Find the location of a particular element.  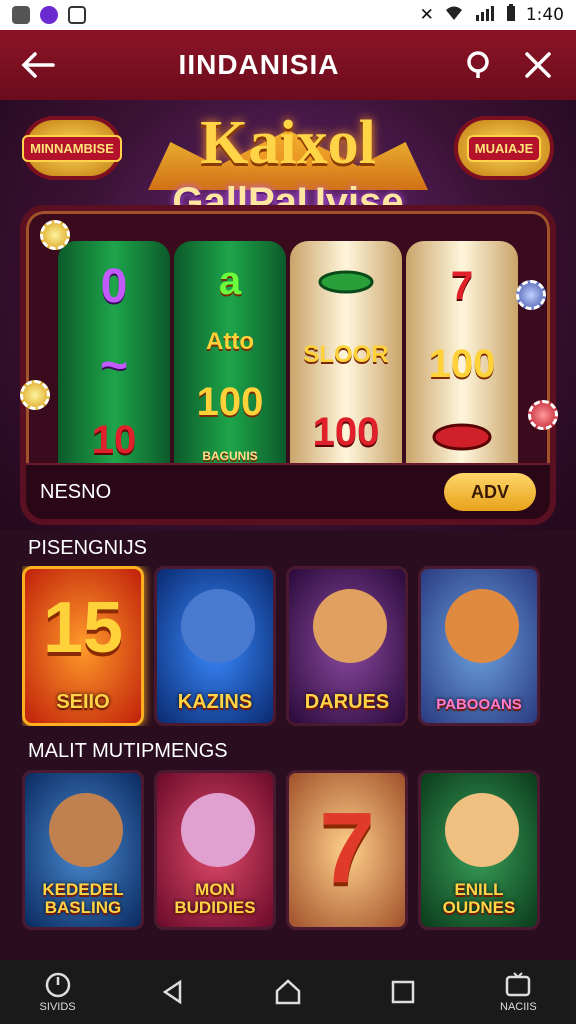

section-title: PISENGNIJS is located at coordinates (87, 548).